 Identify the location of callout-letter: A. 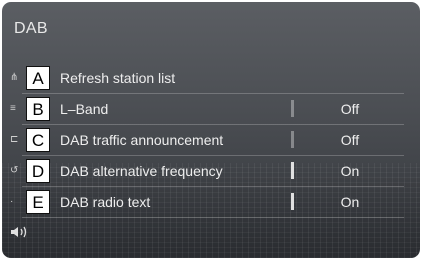
(38, 78).